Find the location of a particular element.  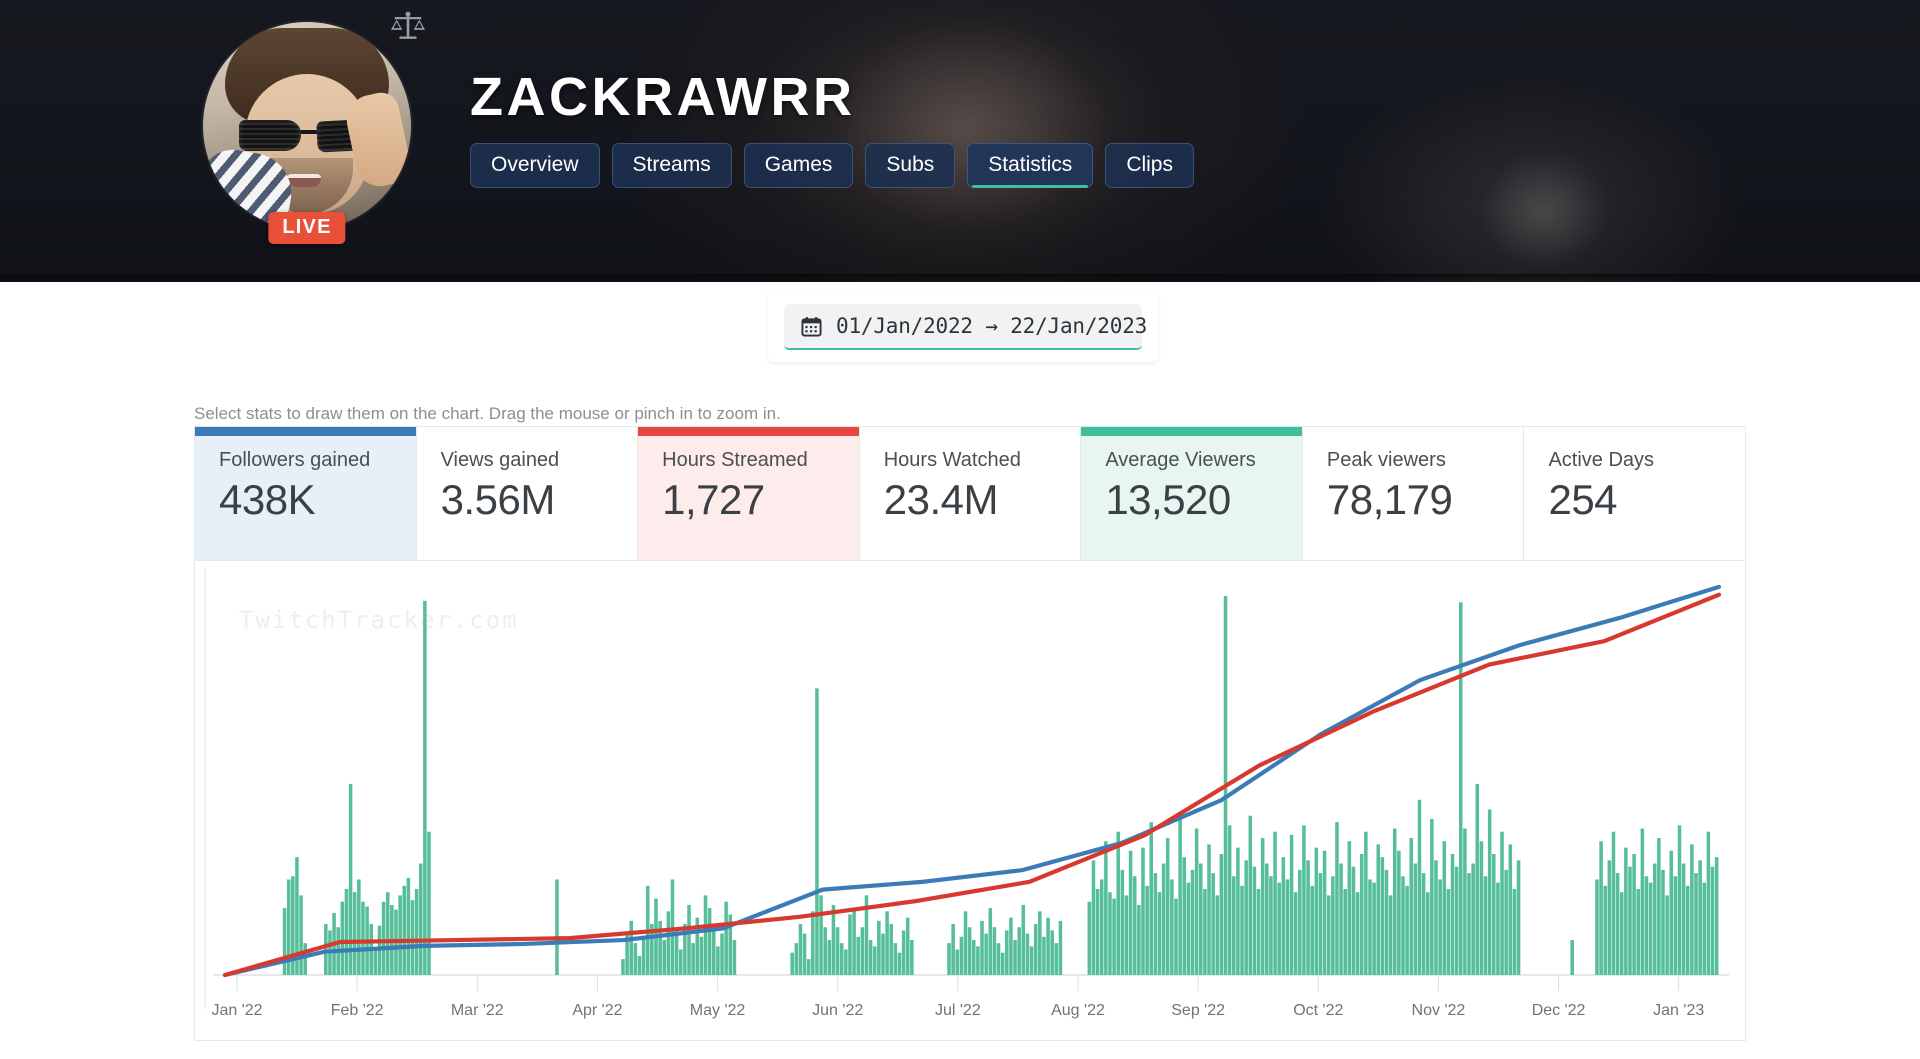

stat-card-peak-viewers: Peak viewers 78,179 is located at coordinates (1413, 493).